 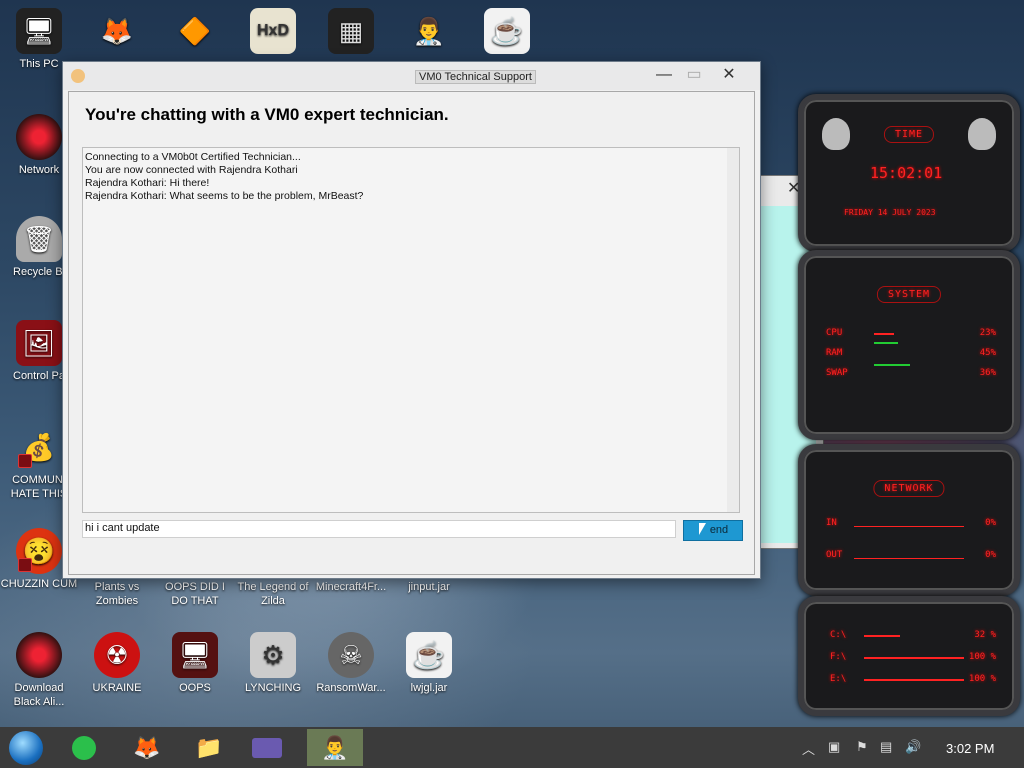 I want to click on desktop-icon-java: ☕, so click(x=507, y=32).